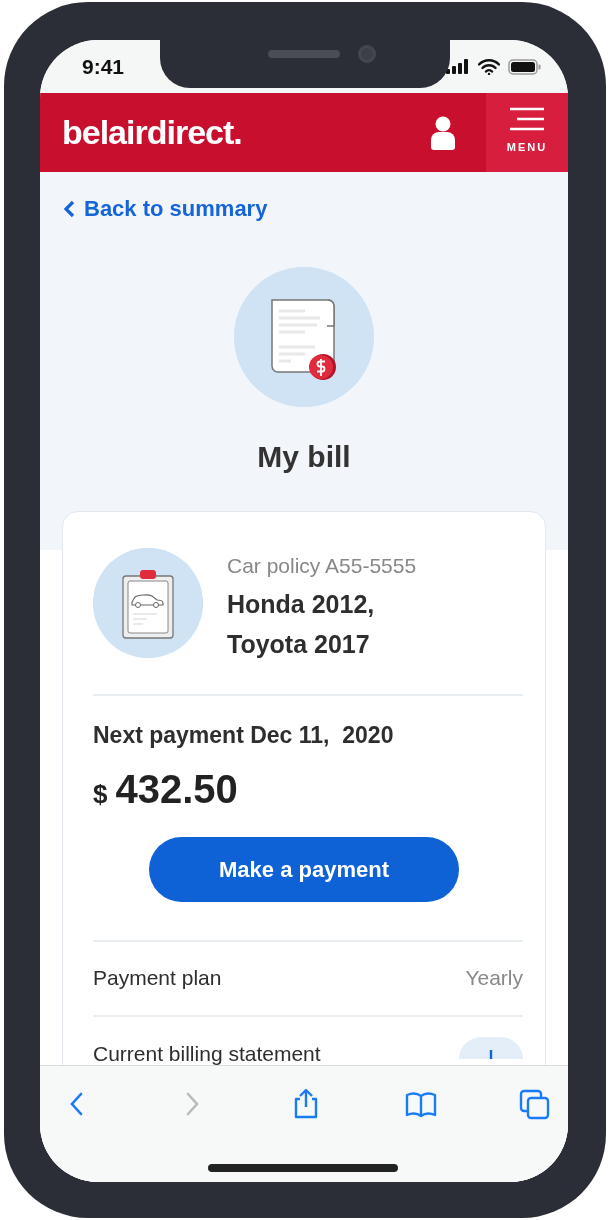 This screenshot has width=610, height=1220. Describe the element at coordinates (525, 66) in the screenshot. I see `battery-icon` at that location.